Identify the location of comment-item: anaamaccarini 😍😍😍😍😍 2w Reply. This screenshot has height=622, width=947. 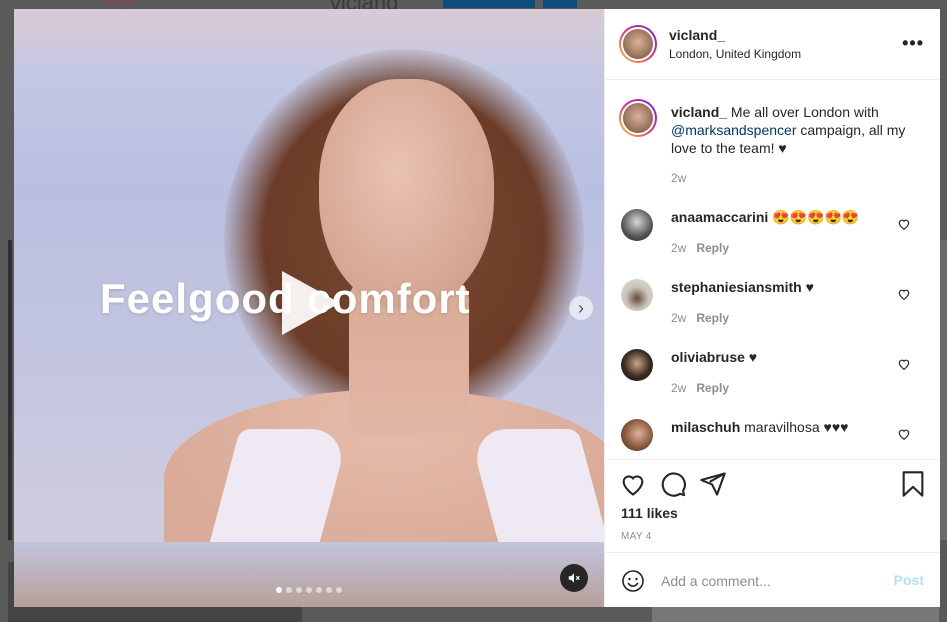
(772, 244).